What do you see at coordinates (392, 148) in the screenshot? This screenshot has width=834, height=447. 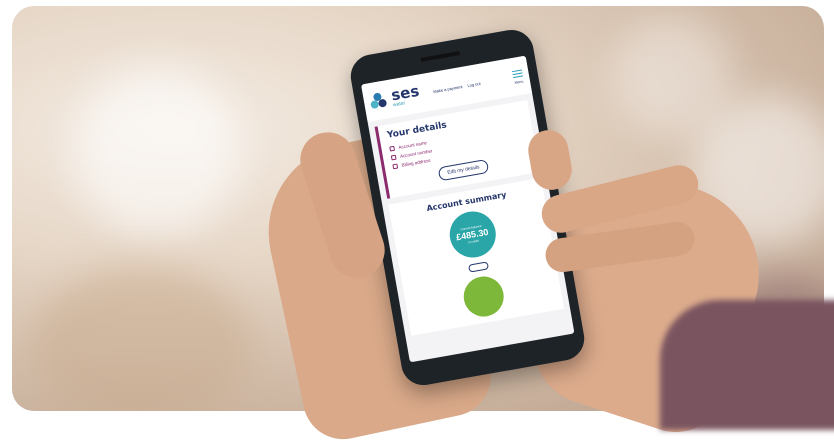 I see `user-icon` at bounding box center [392, 148].